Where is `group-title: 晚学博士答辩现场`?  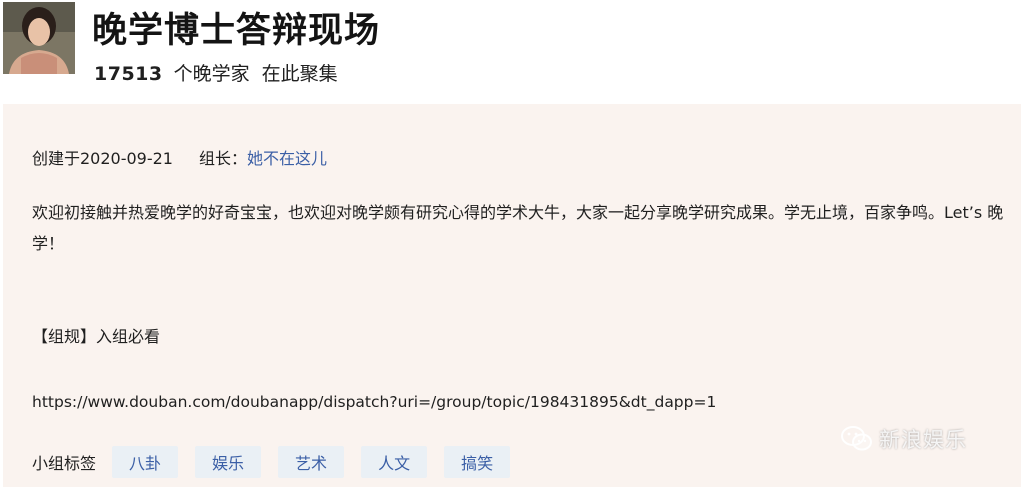
group-title: 晚学博士答辩现场 is located at coordinates (236, 31).